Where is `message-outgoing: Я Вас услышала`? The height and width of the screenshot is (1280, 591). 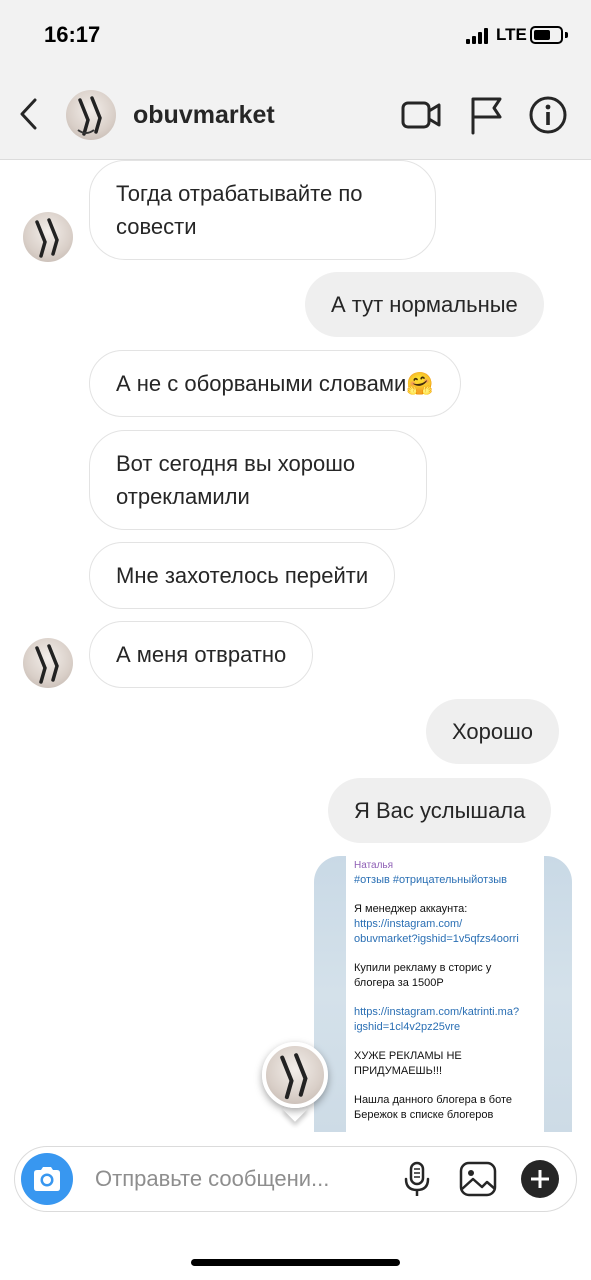
message-outgoing: Я Вас услышала is located at coordinates (440, 810).